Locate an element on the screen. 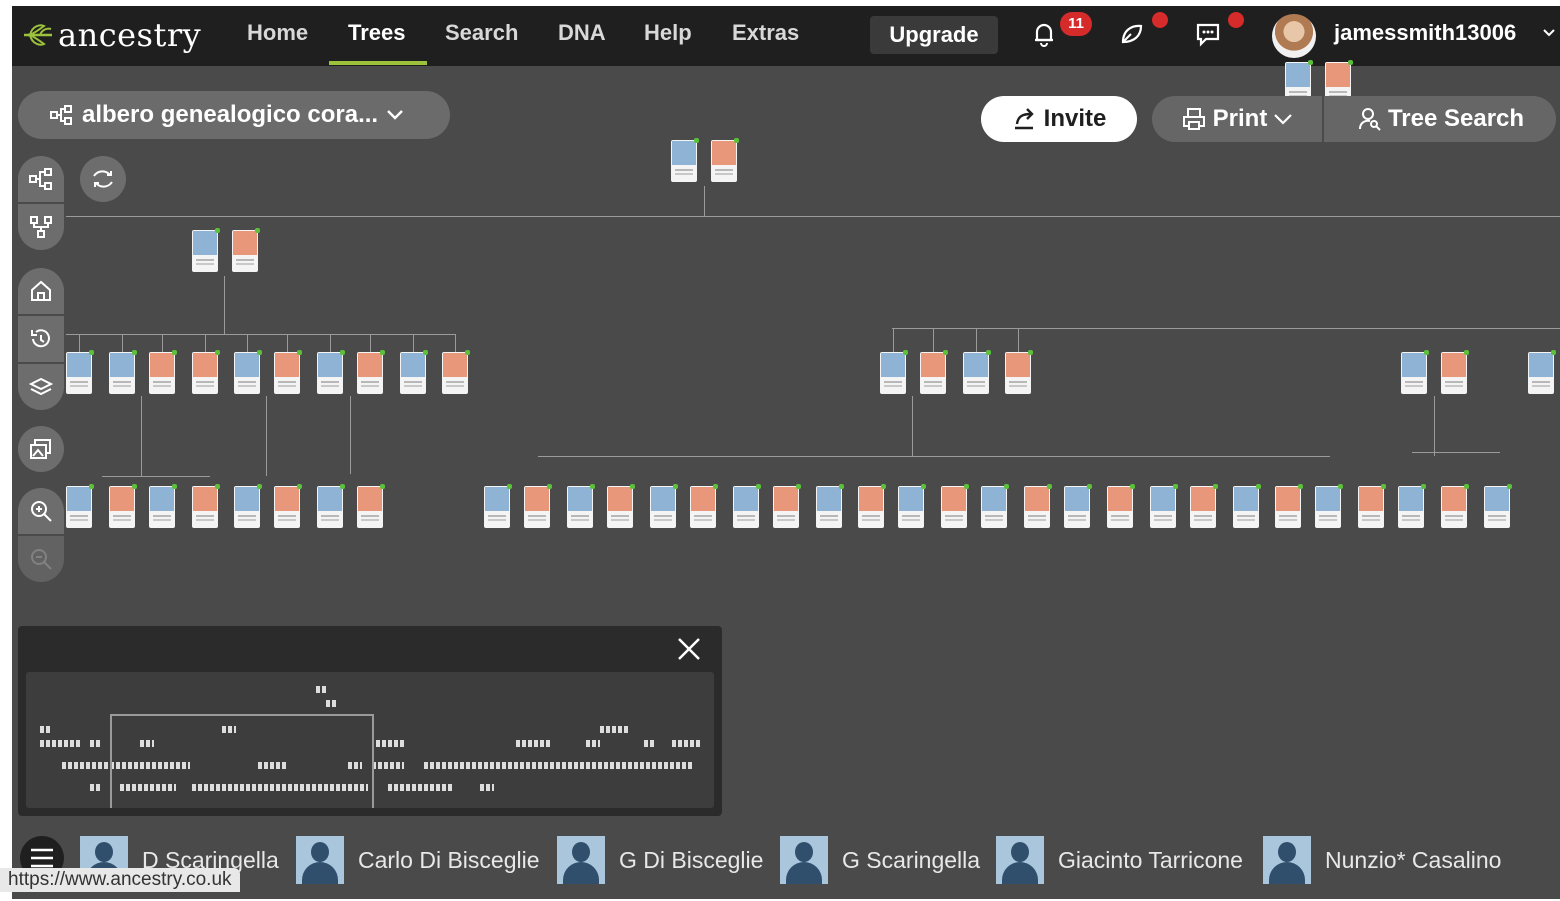 The width and height of the screenshot is (1560, 901). recent-person: Giacinto Tarricone is located at coordinates (1119, 860).